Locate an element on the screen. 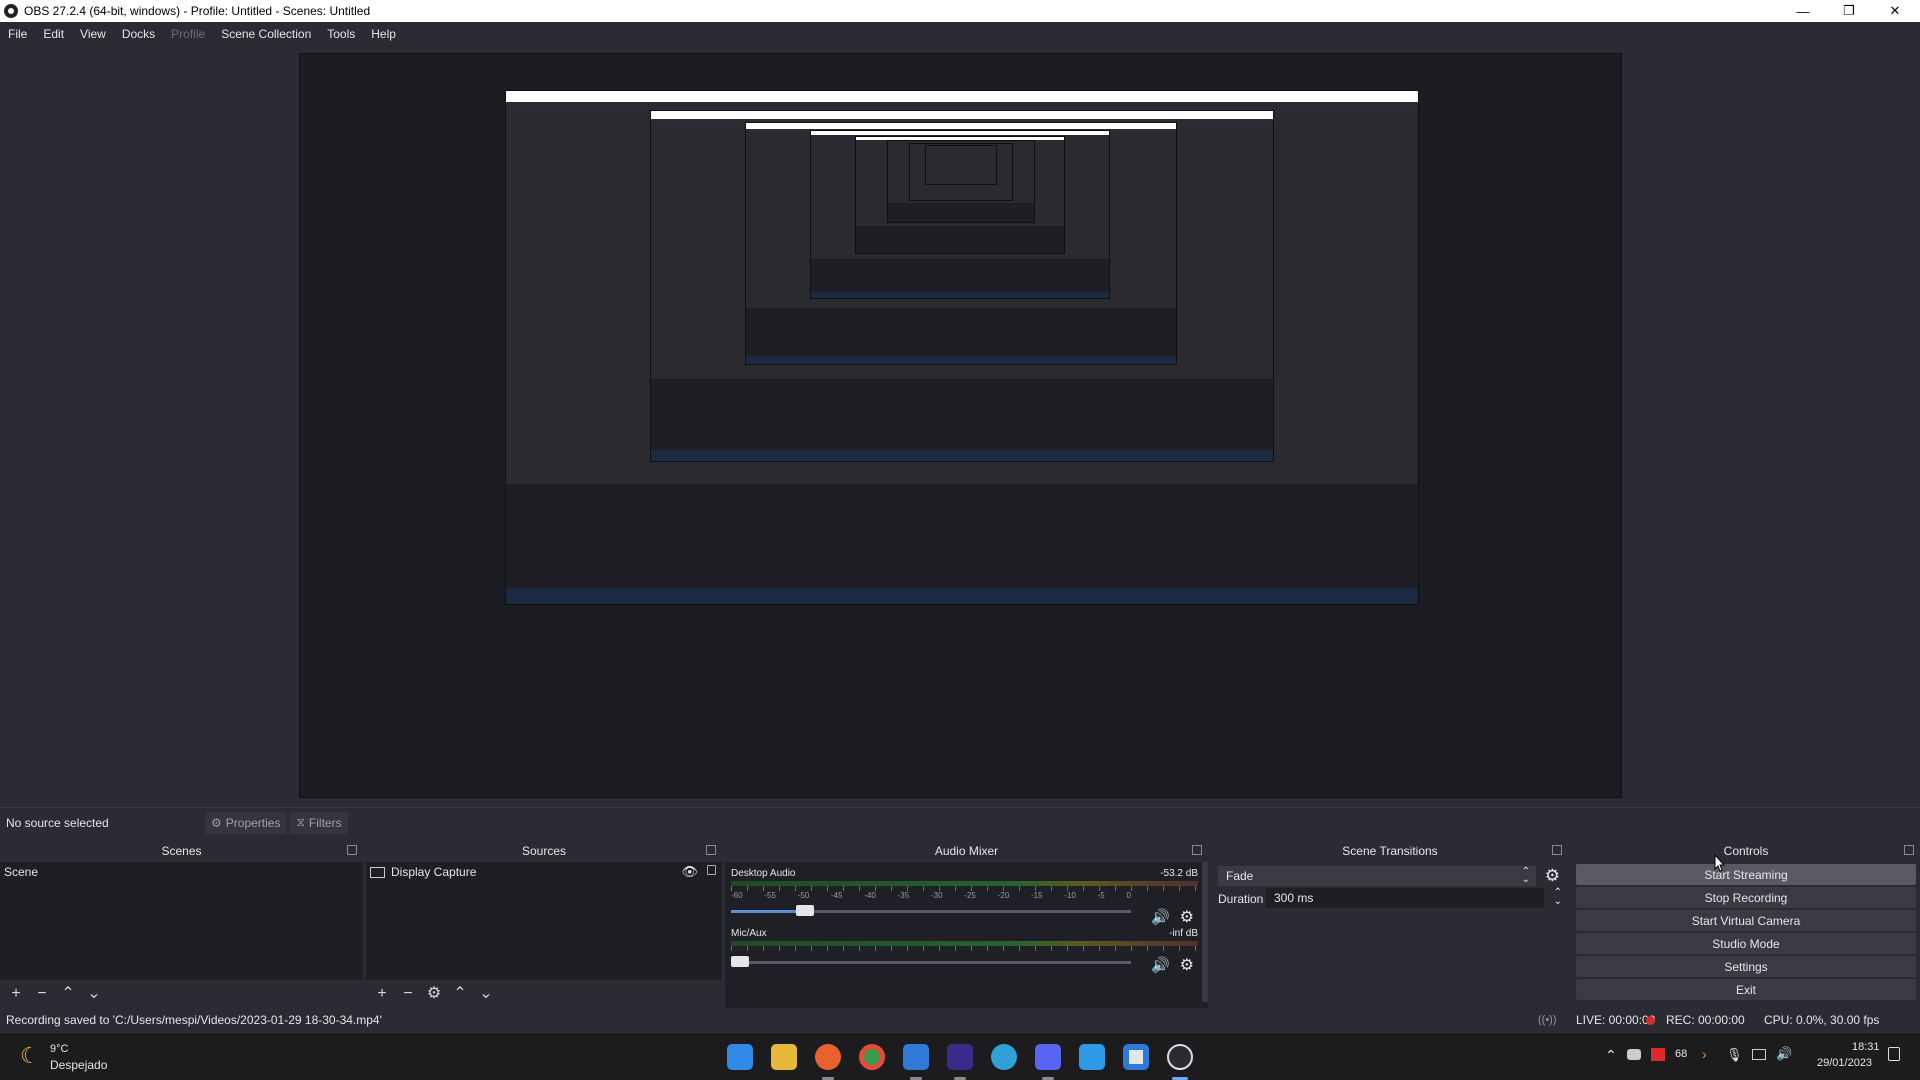 This screenshot has width=1920, height=1080. settings-button: Settings is located at coordinates (1746, 966).